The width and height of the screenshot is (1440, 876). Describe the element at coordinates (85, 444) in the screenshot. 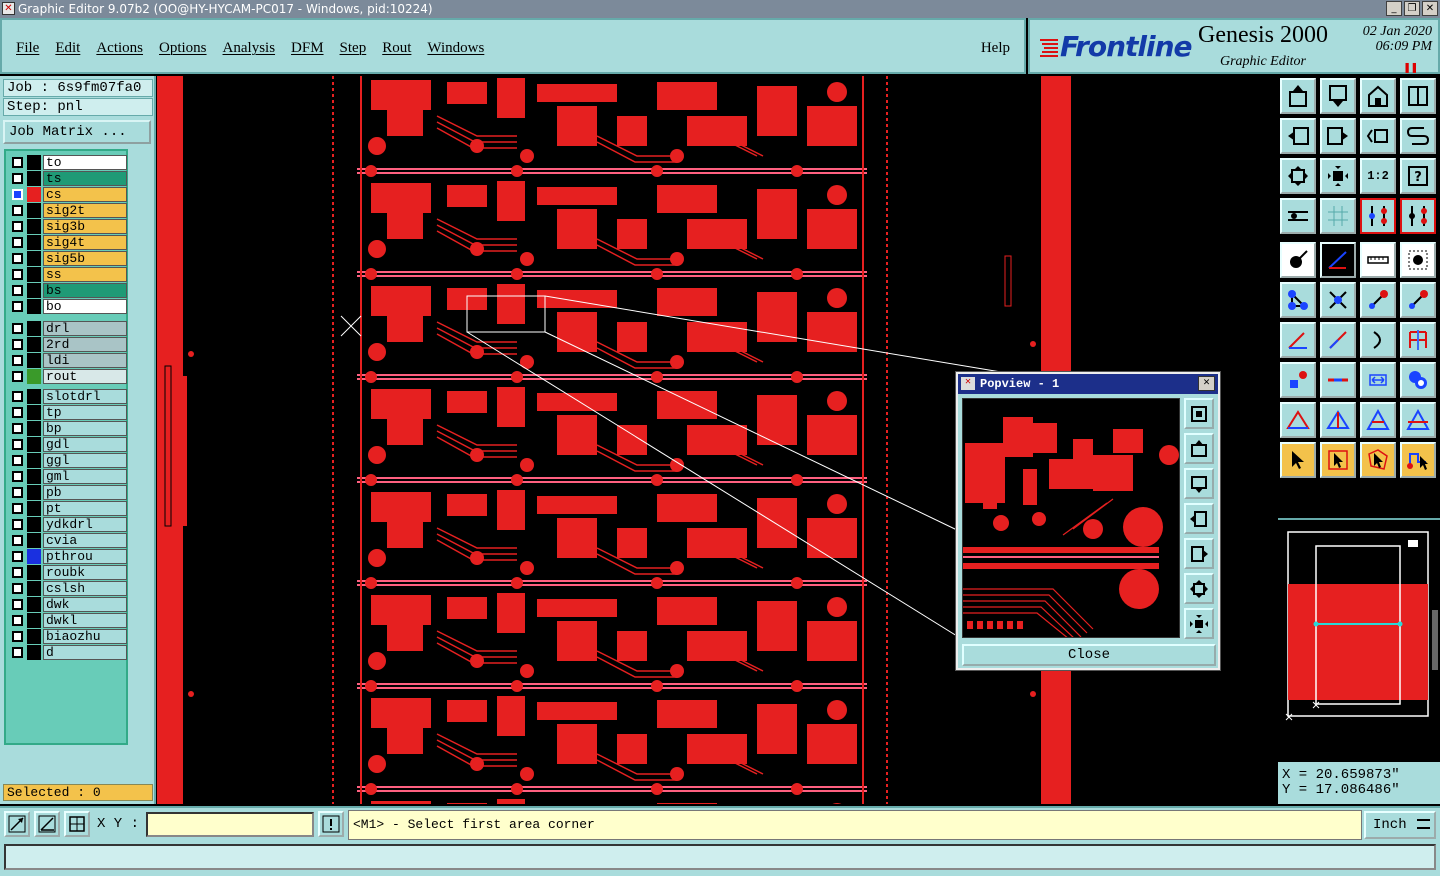

I see `layer-name: gdl` at that location.